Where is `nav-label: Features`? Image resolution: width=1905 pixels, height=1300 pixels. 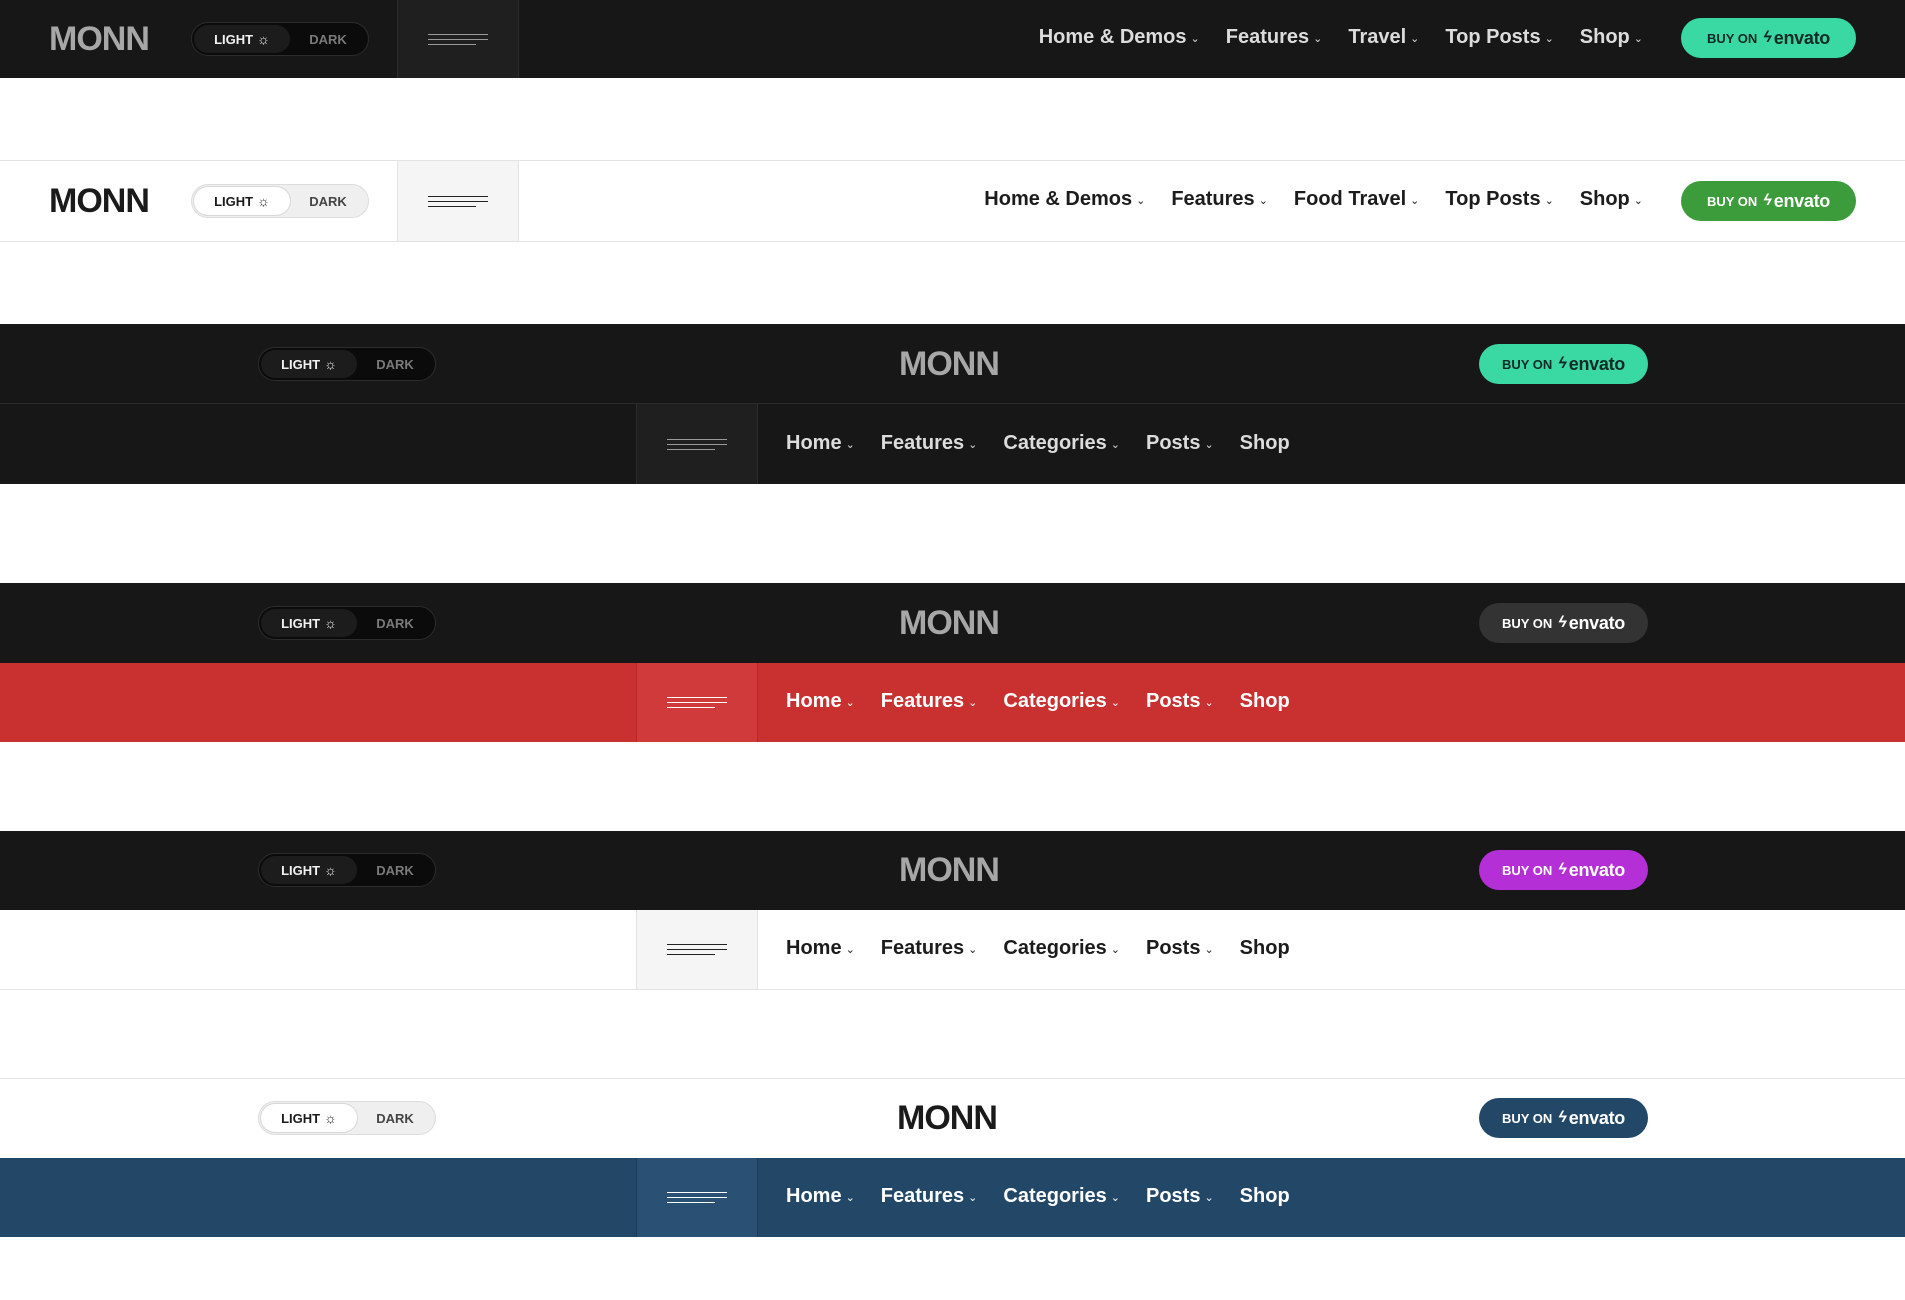
nav-label: Features is located at coordinates (922, 1196).